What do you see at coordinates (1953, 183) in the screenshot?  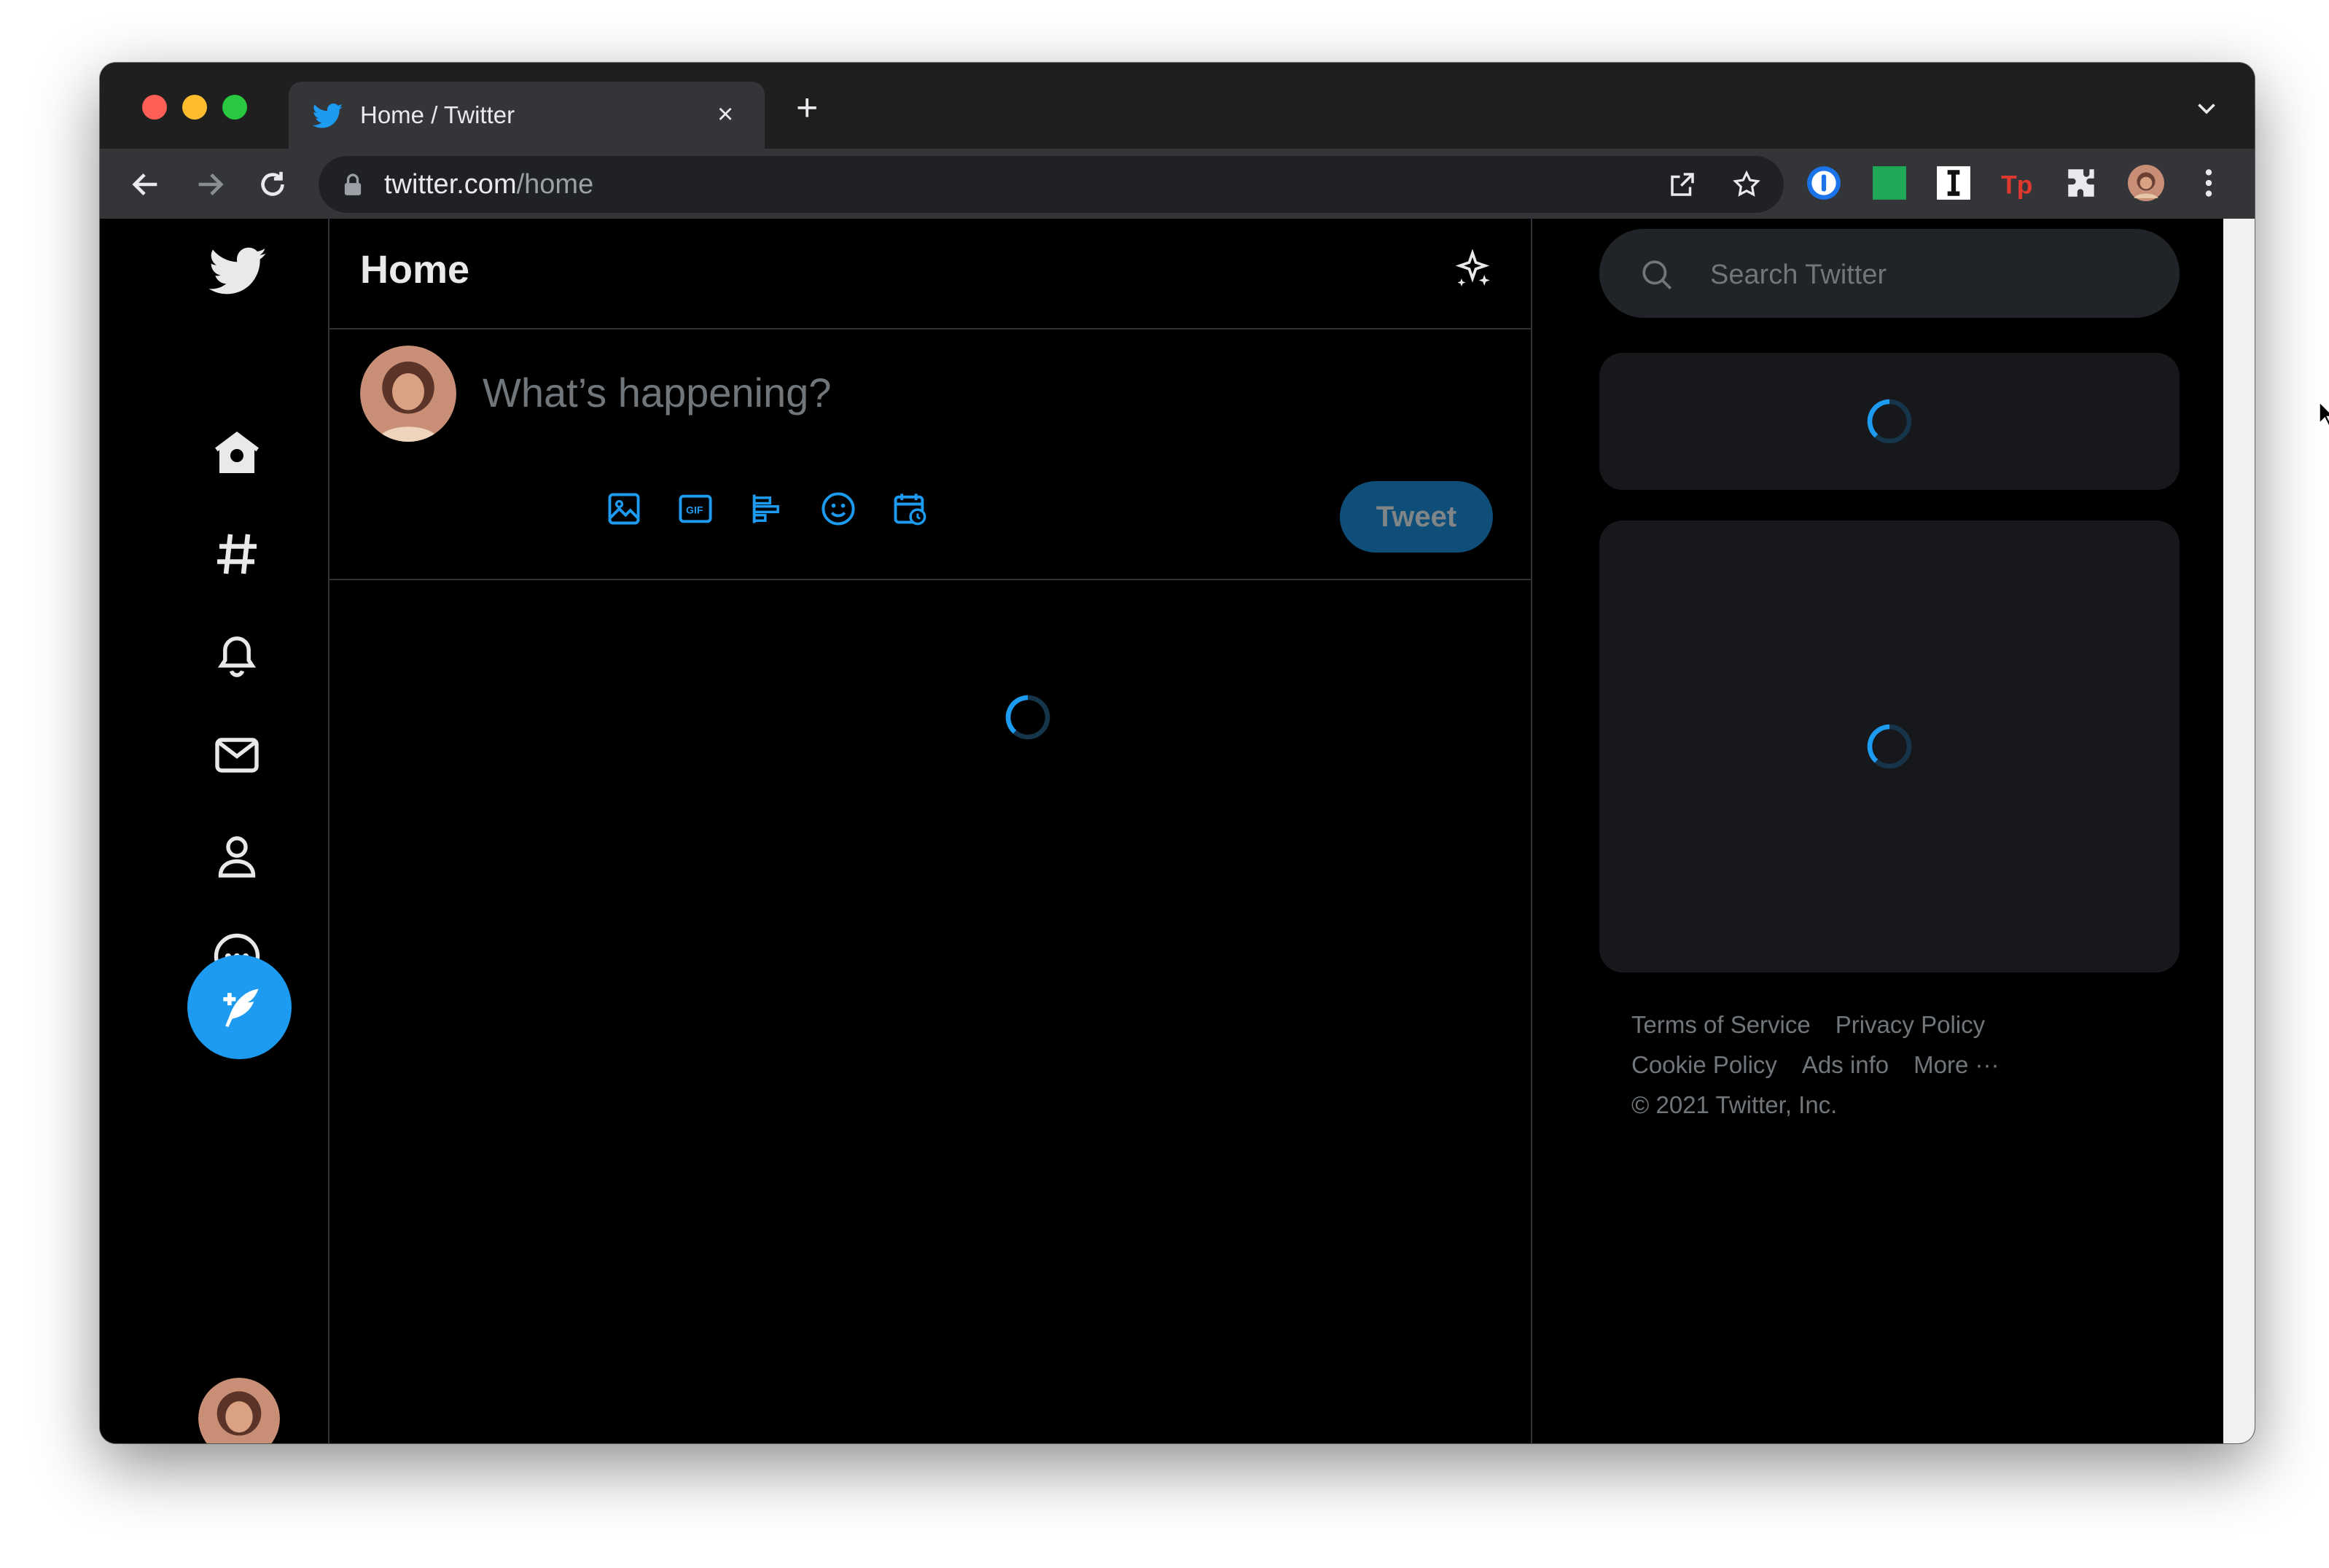 I see `instapaper-extension-icon` at bounding box center [1953, 183].